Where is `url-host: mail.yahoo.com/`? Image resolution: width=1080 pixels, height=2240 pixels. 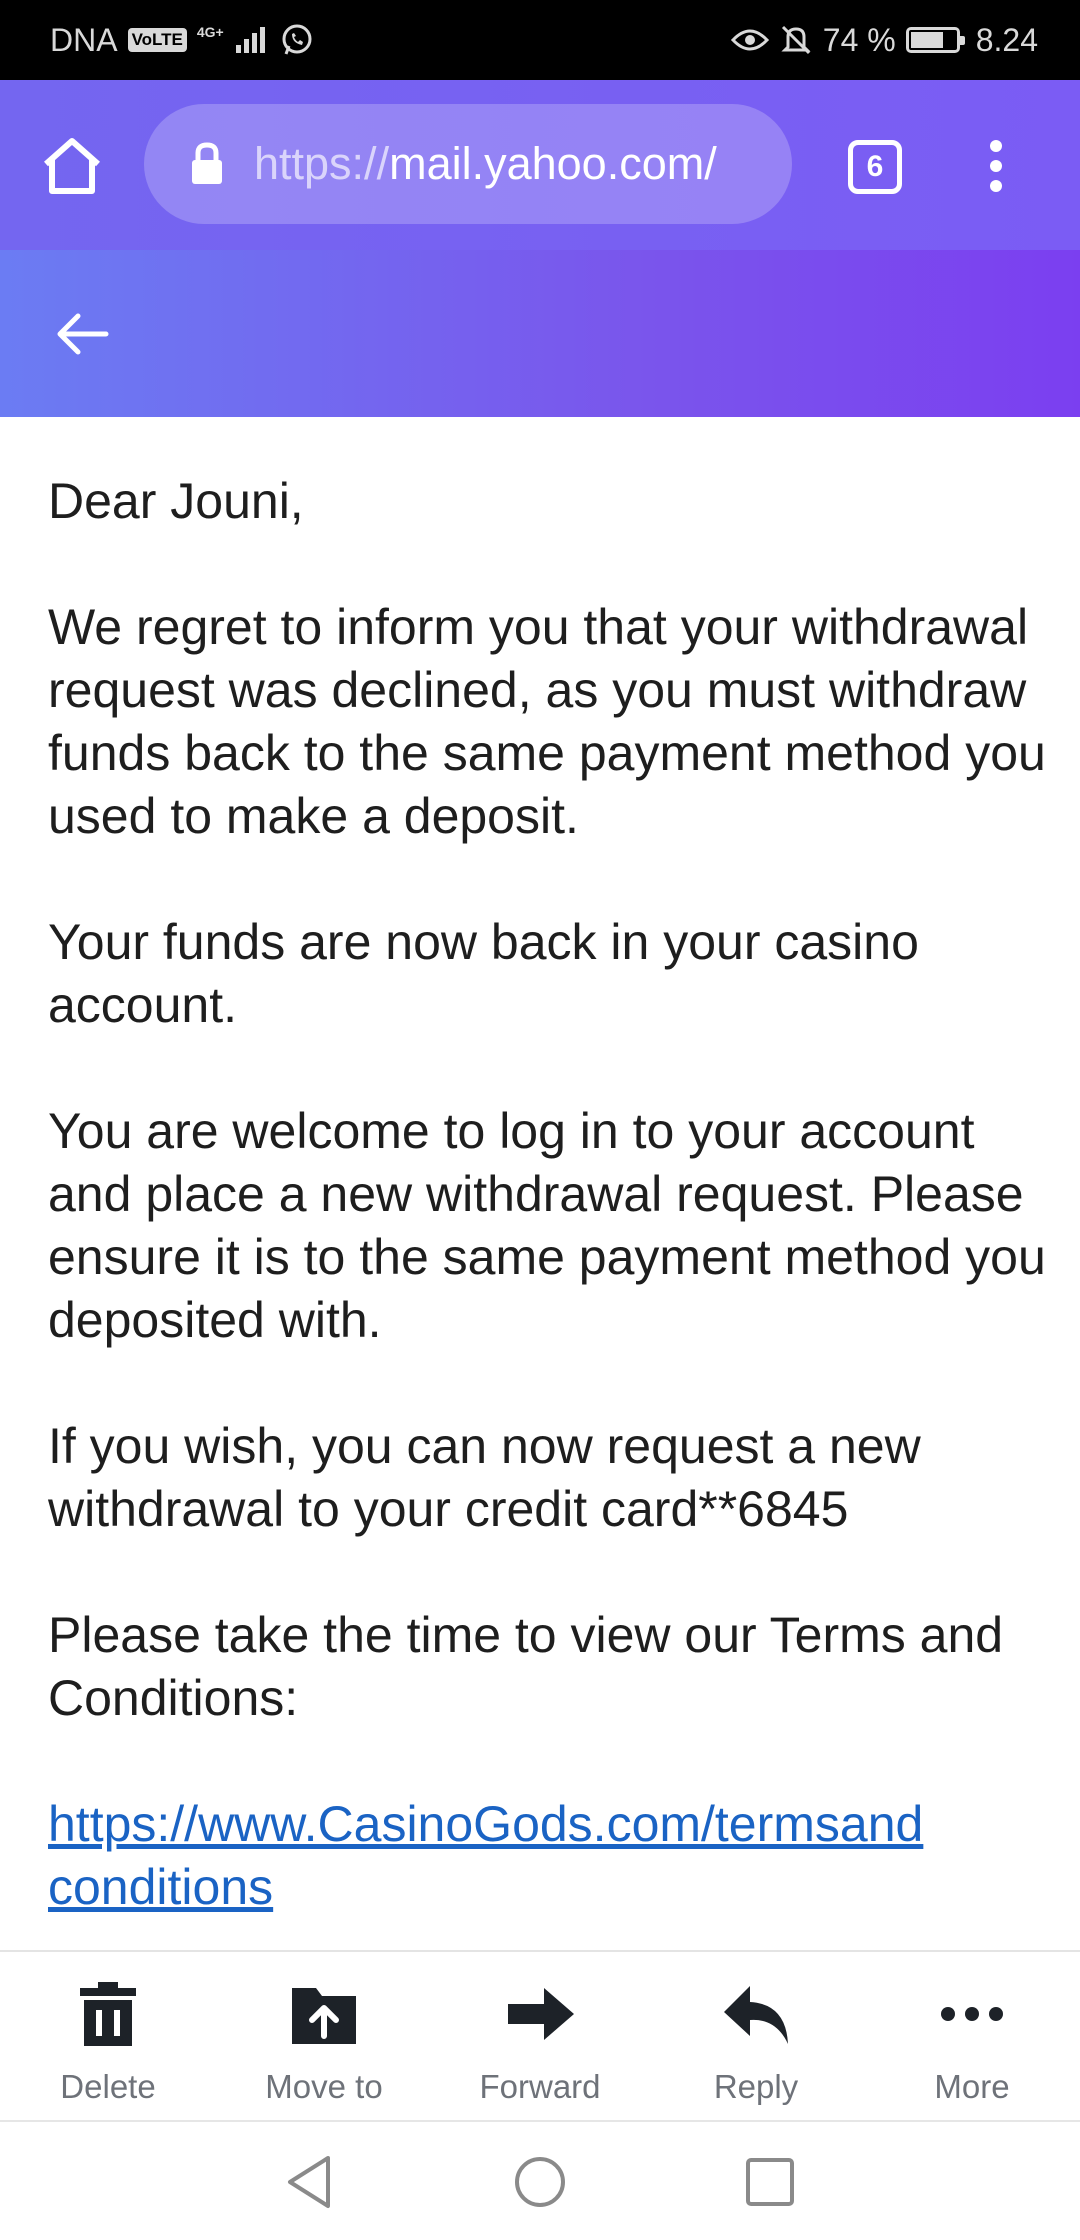
url-host: mail.yahoo.com/ is located at coordinates (553, 163).